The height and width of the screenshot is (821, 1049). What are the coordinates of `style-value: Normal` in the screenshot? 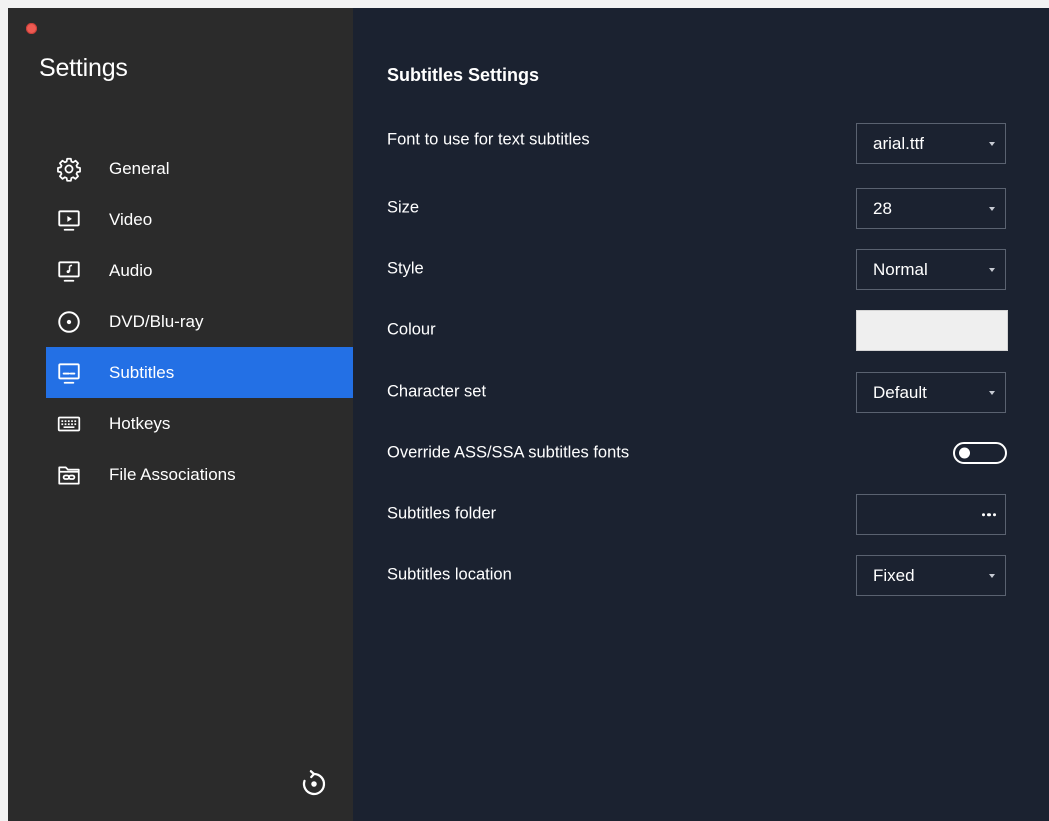 It's located at (900, 269).